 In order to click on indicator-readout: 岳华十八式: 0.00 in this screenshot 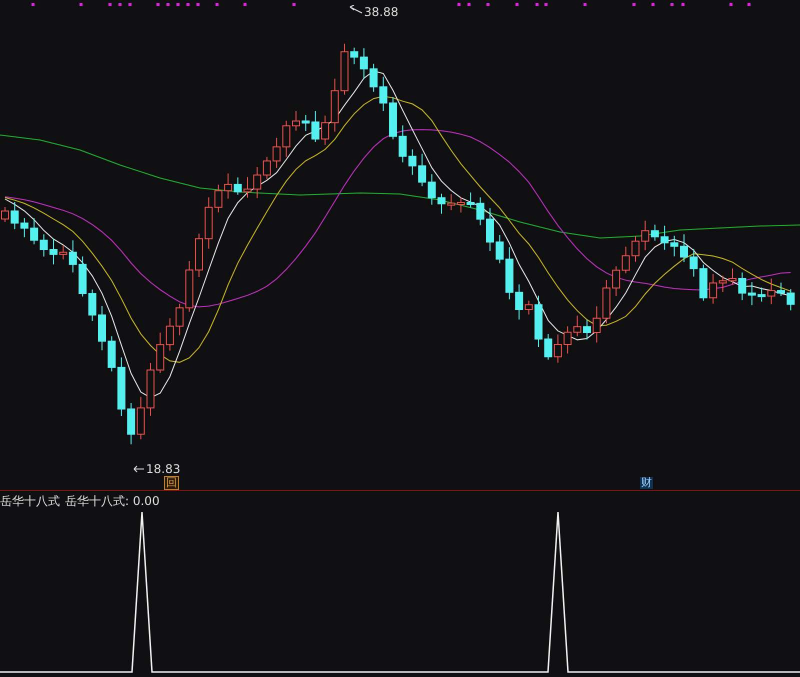, I will do `click(112, 501)`.